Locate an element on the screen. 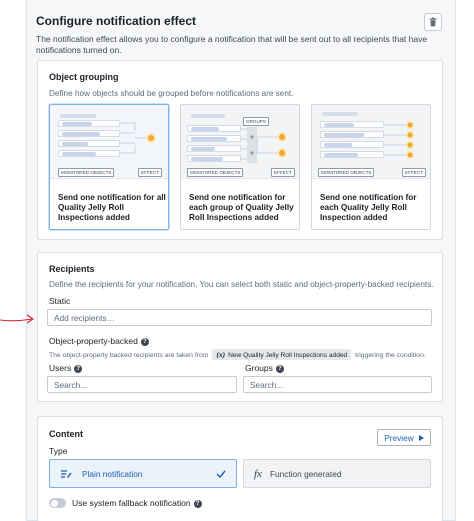 Image resolution: width=474 pixels, height=521 pixels. function-icon: fx is located at coordinates (258, 473).